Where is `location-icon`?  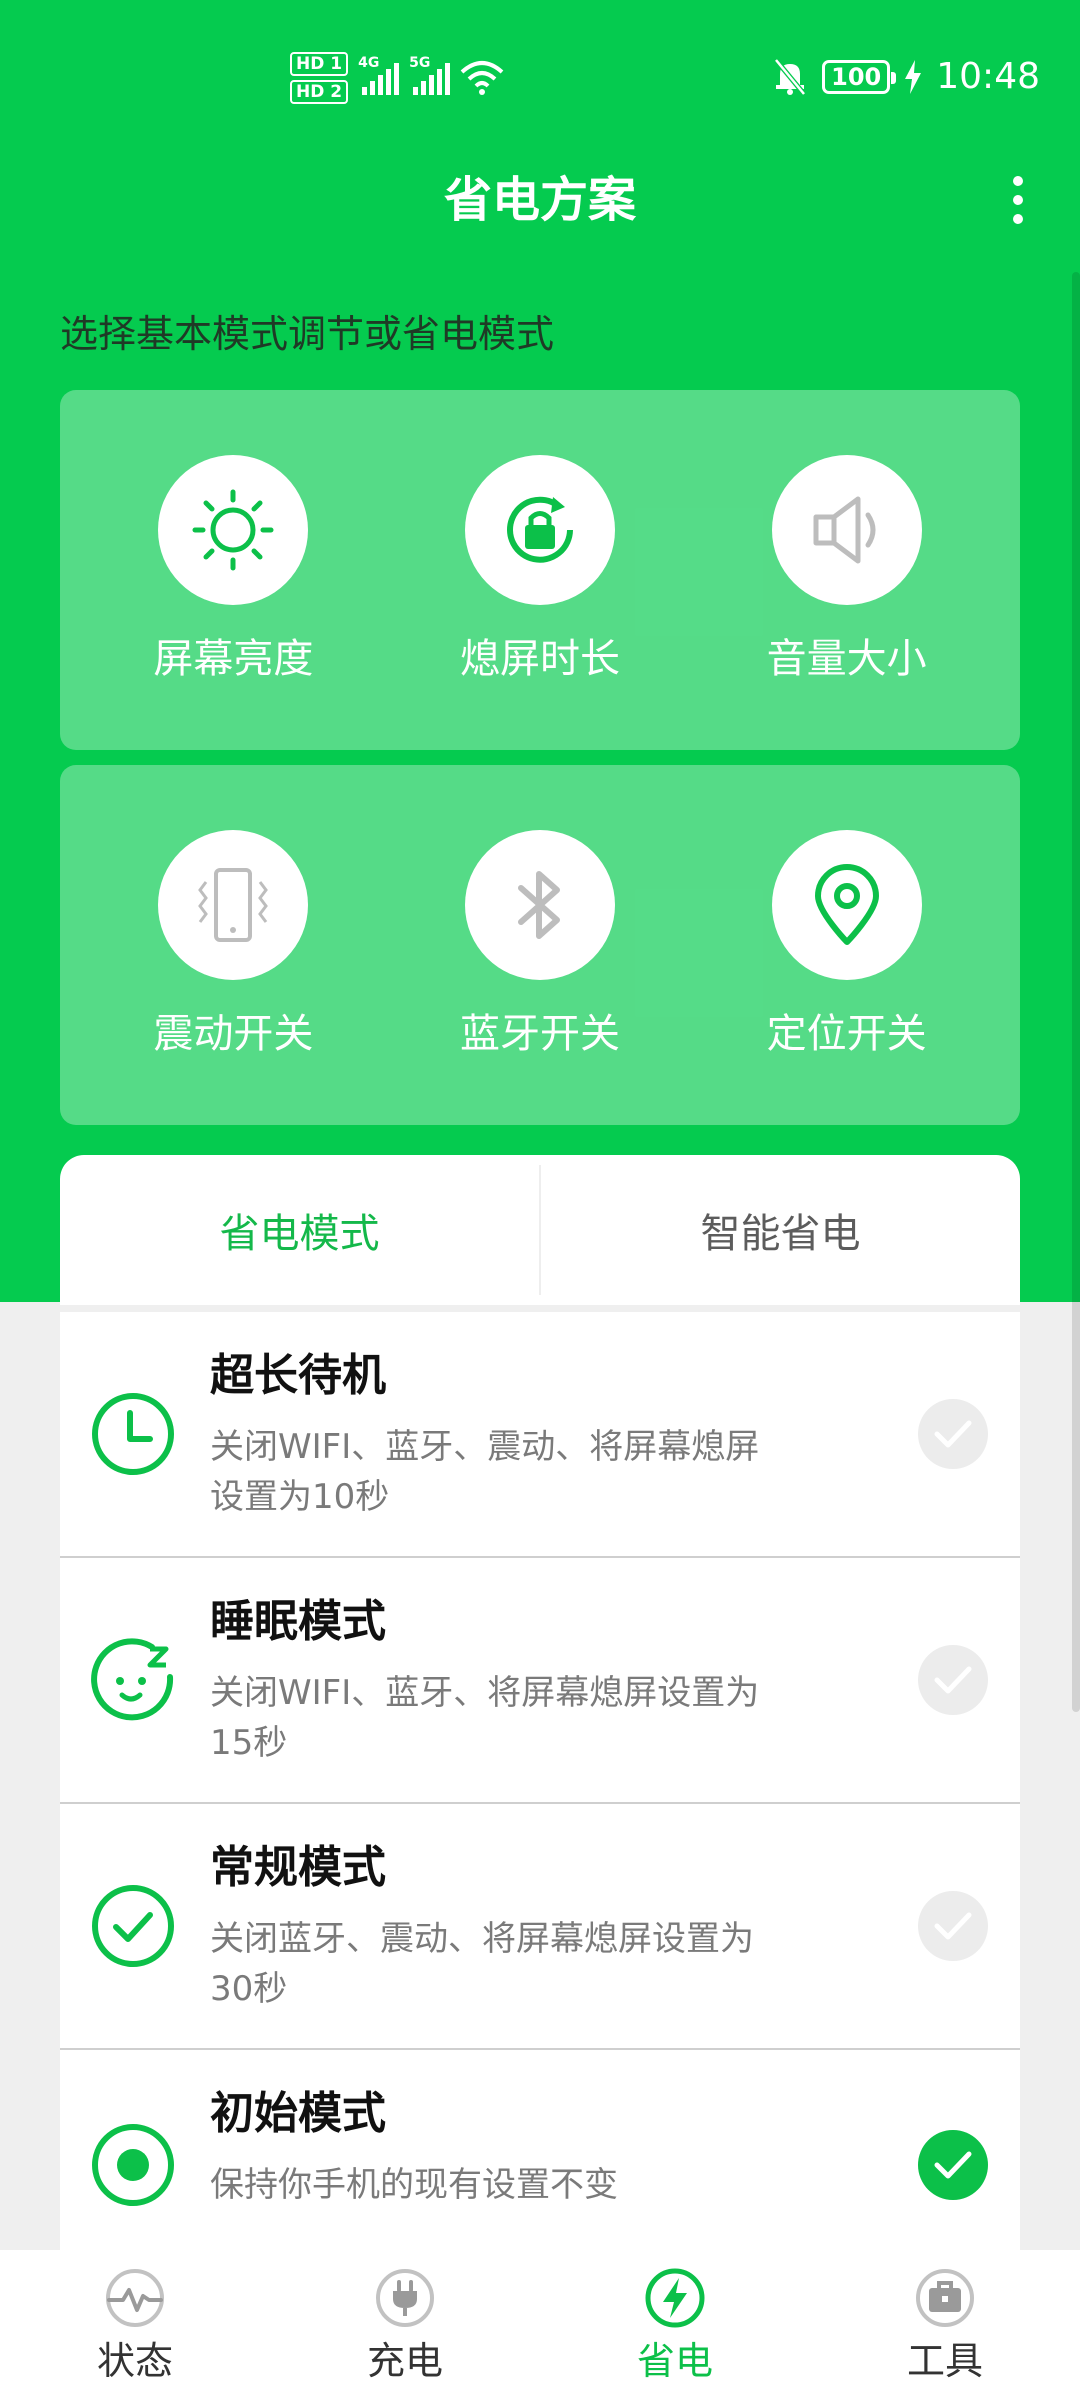 location-icon is located at coordinates (846, 905).